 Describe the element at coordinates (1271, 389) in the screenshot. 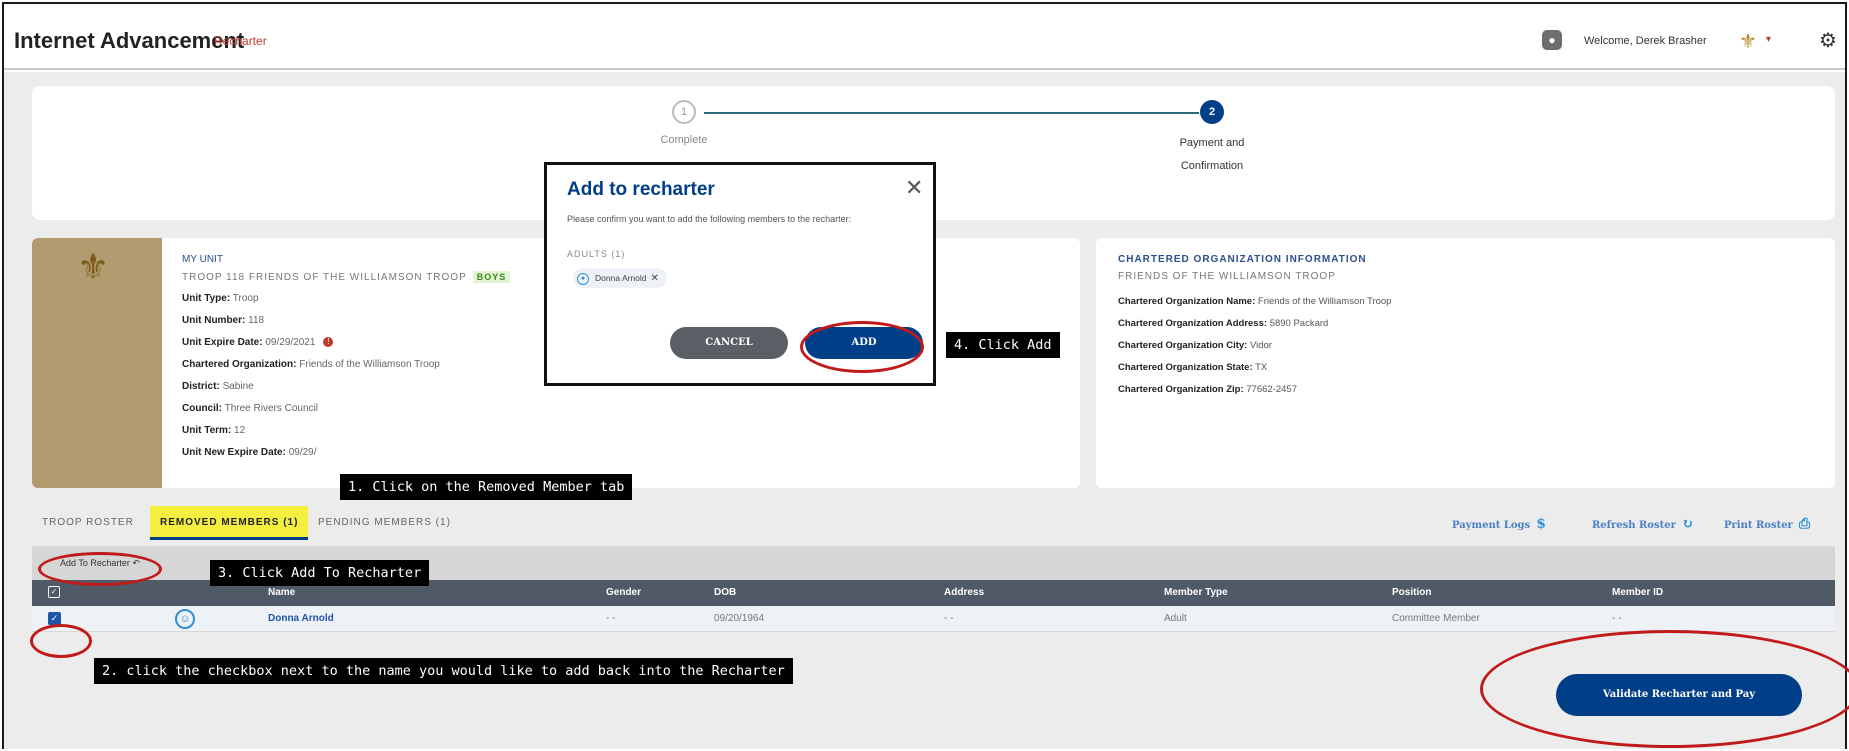

I see `org-row-value: 77662-2457` at that location.